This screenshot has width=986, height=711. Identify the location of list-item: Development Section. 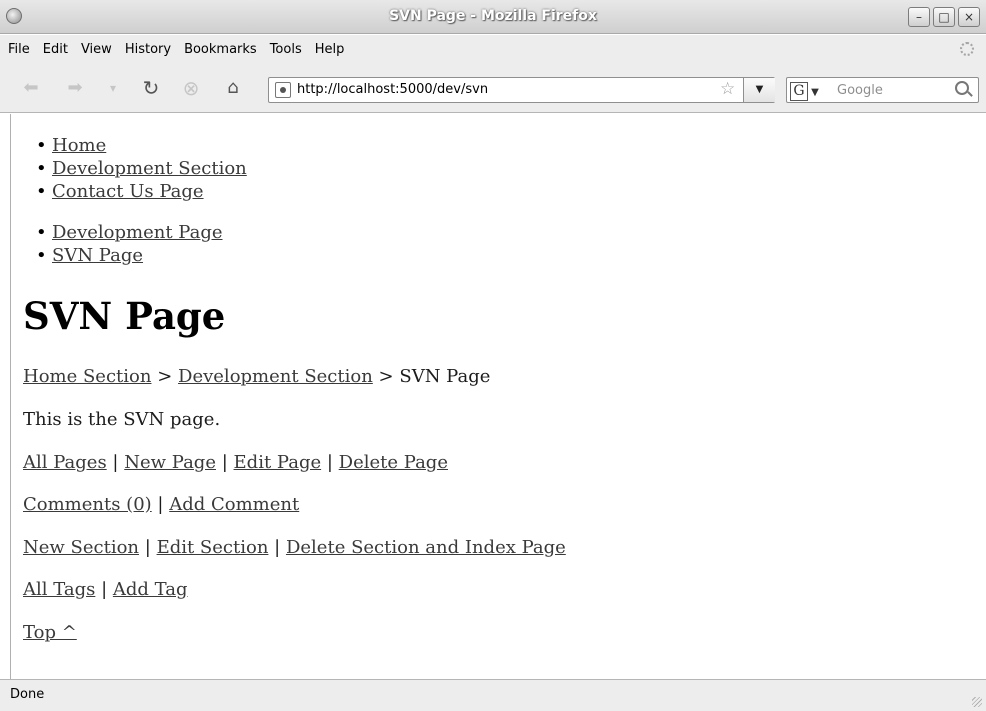
(141, 168).